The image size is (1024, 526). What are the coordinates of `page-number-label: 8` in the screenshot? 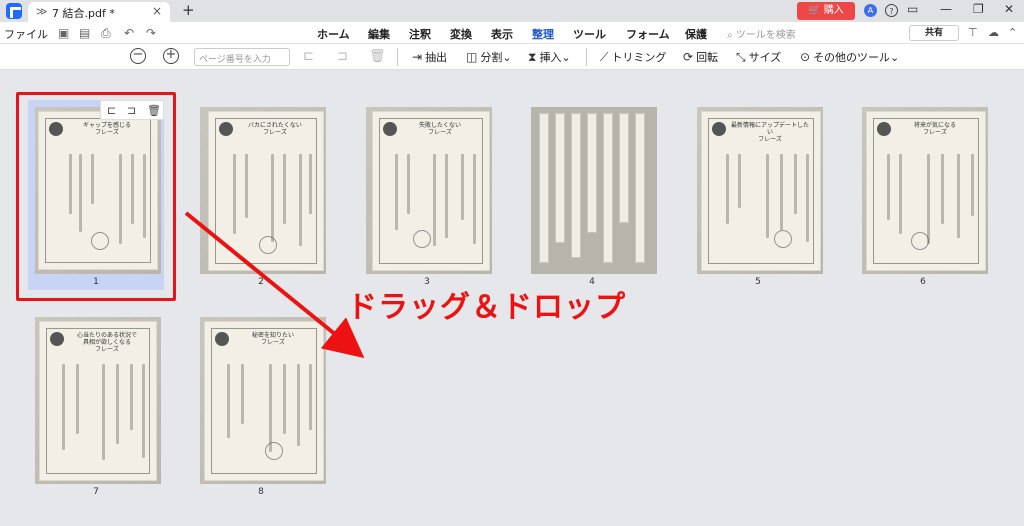 It's located at (261, 492).